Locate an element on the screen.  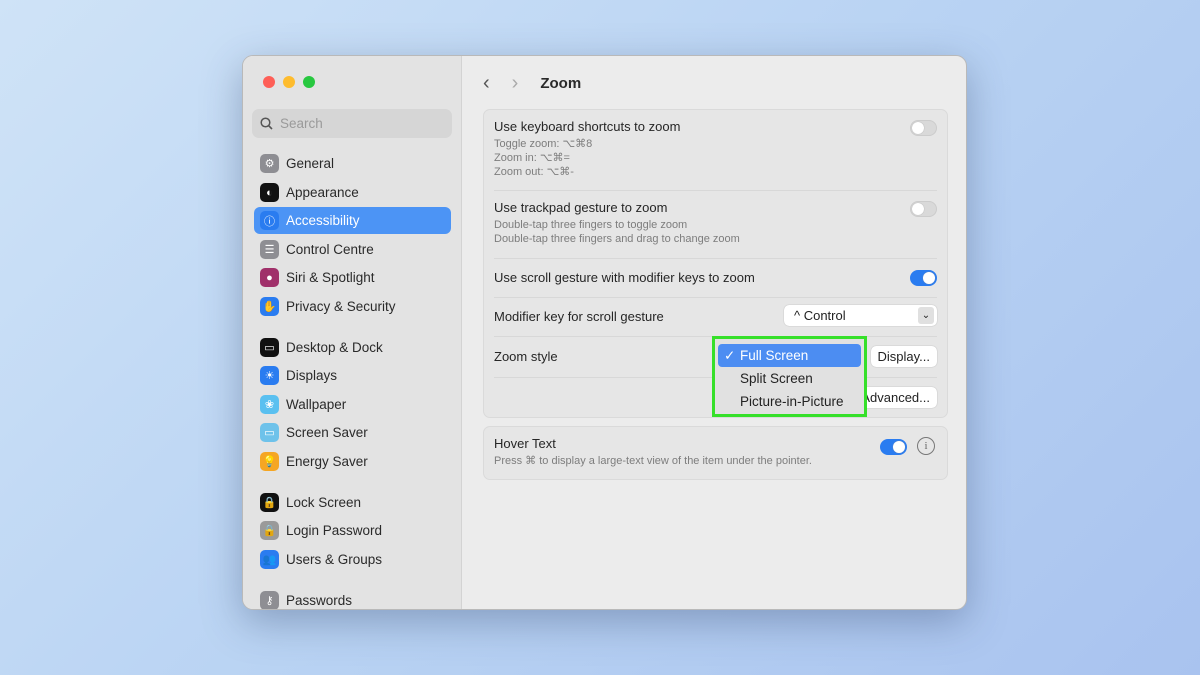
shortcut-in: Zoom in: ⌥⌘= is located at coordinates (532, 158).